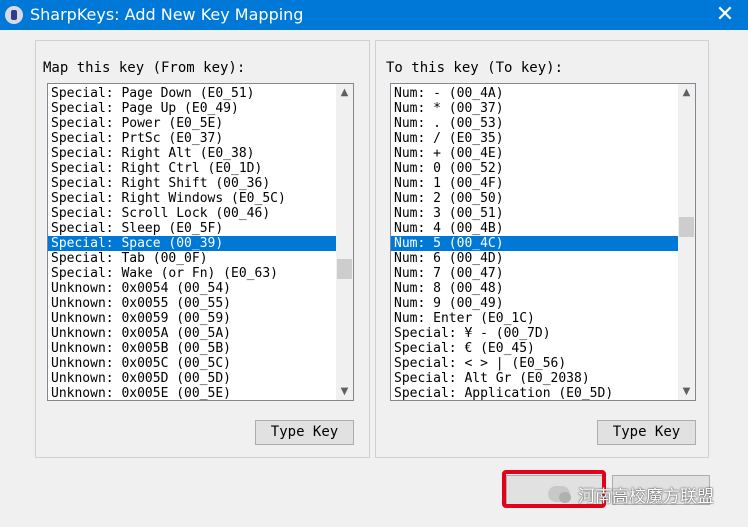 The height and width of the screenshot is (527, 748). I want to click on from-type-key-button: Type Key, so click(304, 432).